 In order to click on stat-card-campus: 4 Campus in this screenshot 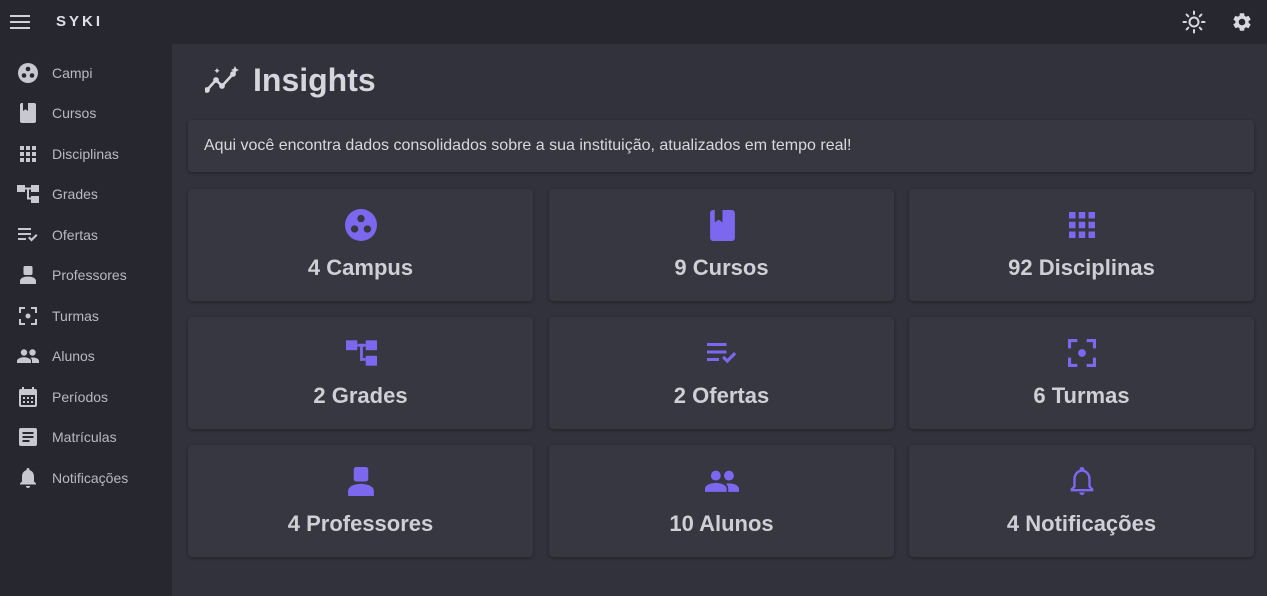, I will do `click(360, 245)`.